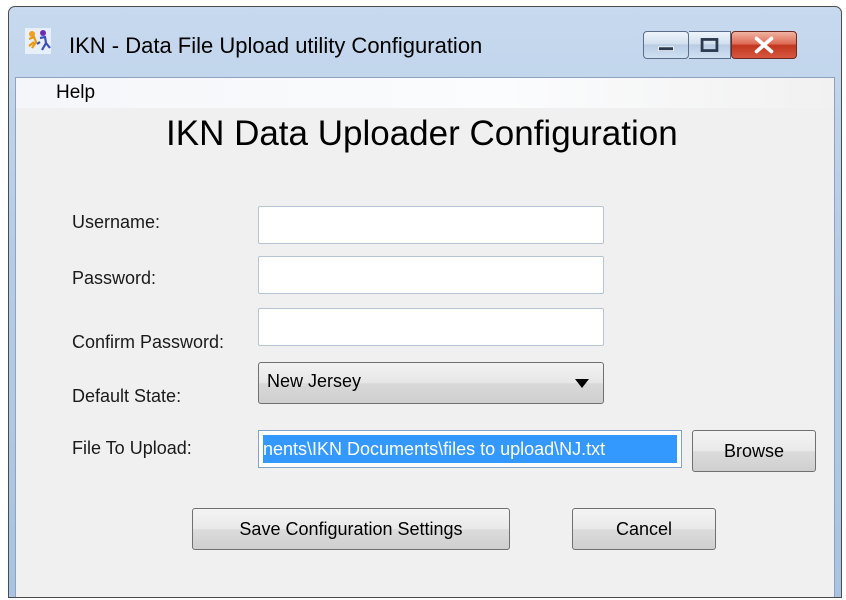 The height and width of the screenshot is (600, 846). I want to click on confirm-password-label: Confirm Password:, so click(148, 342).